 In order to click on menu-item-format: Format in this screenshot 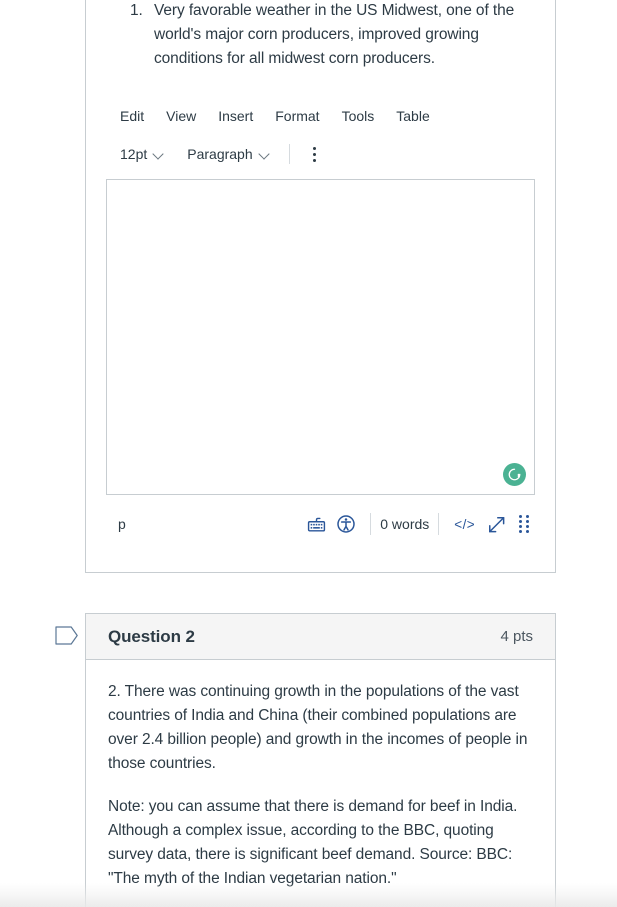, I will do `click(297, 116)`.